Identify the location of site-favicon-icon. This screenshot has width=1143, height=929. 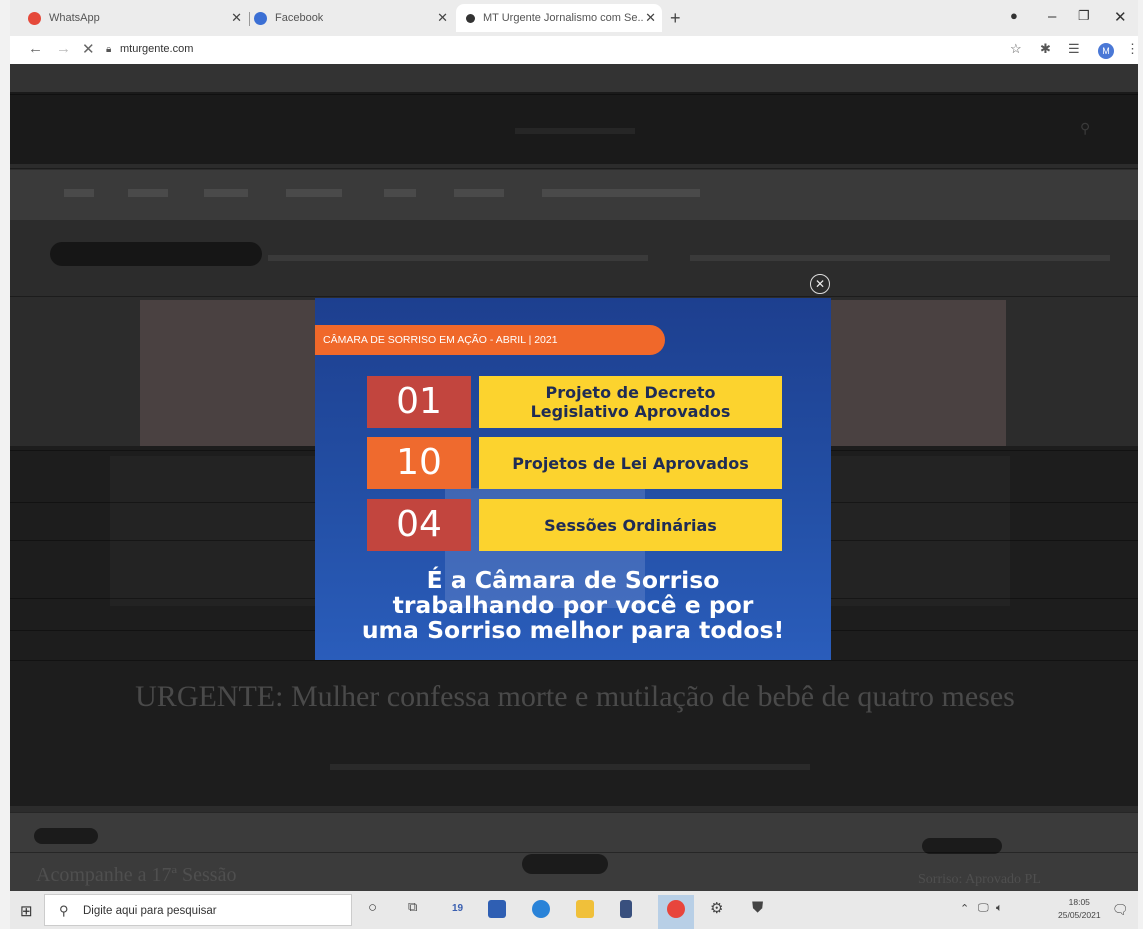
(470, 18).